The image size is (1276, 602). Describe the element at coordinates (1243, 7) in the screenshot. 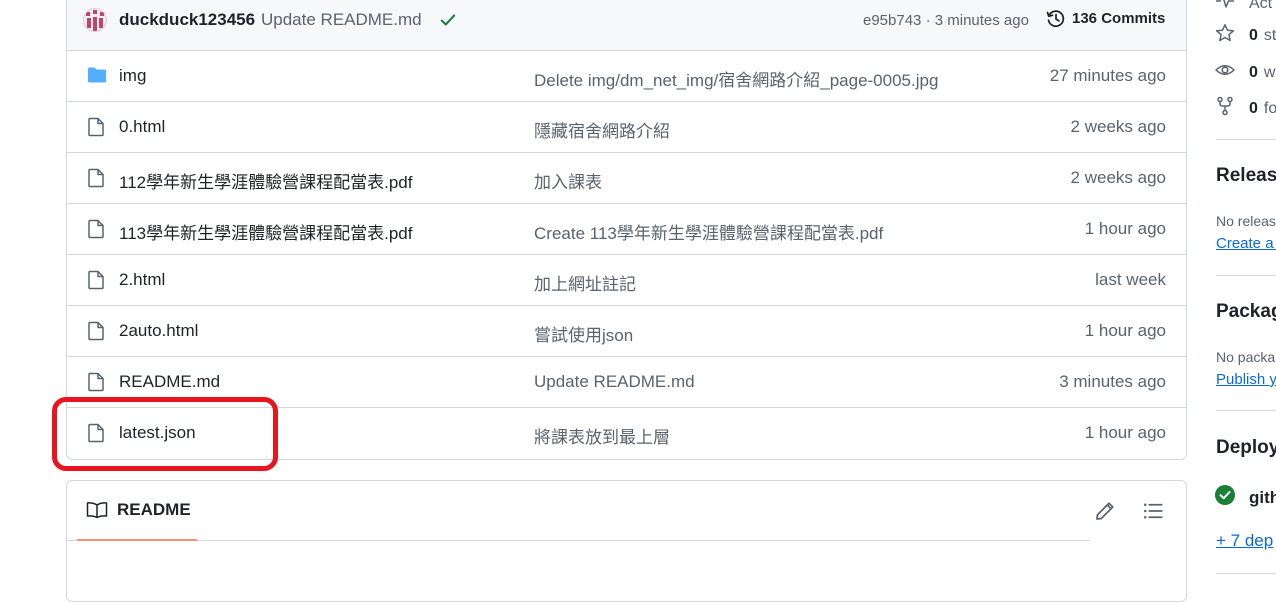

I see `sidebar-activity: Act` at that location.